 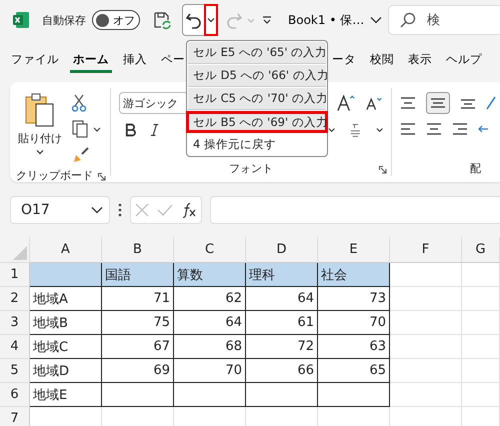 What do you see at coordinates (464, 62) in the screenshot?
I see `ribbon-tab: ヘルプ` at bounding box center [464, 62].